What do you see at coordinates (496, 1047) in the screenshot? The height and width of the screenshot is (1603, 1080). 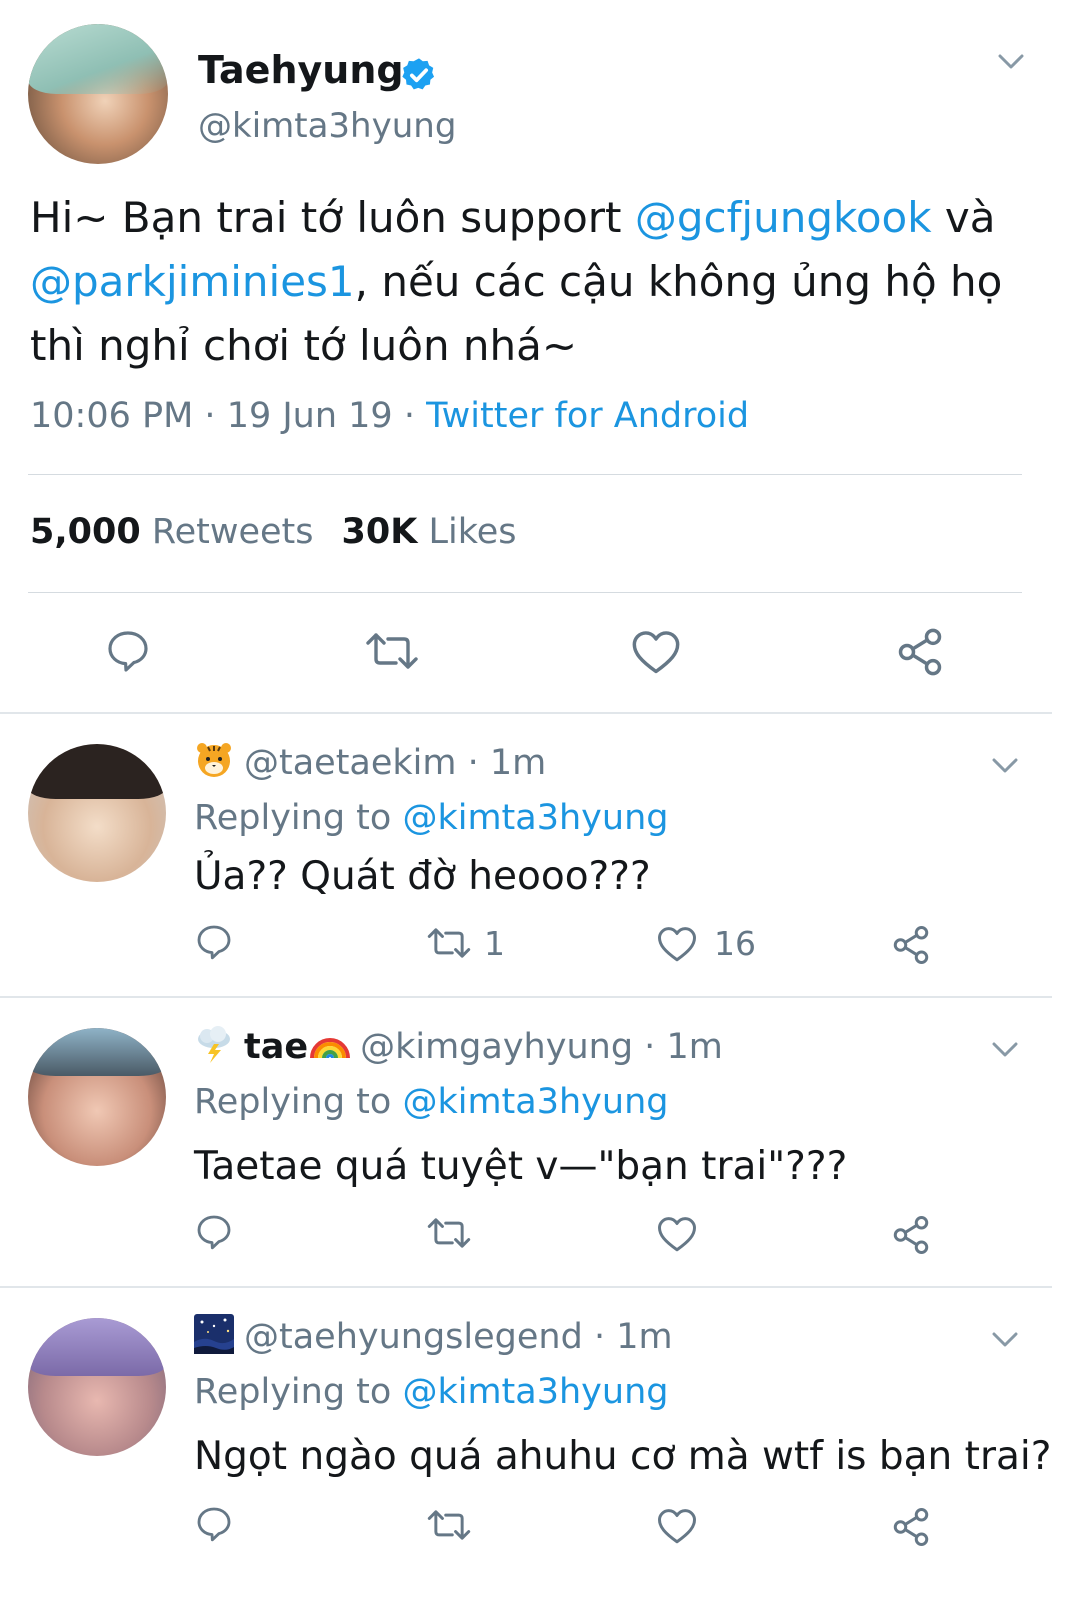 I see `reply-handle: @kimgayhyung` at bounding box center [496, 1047].